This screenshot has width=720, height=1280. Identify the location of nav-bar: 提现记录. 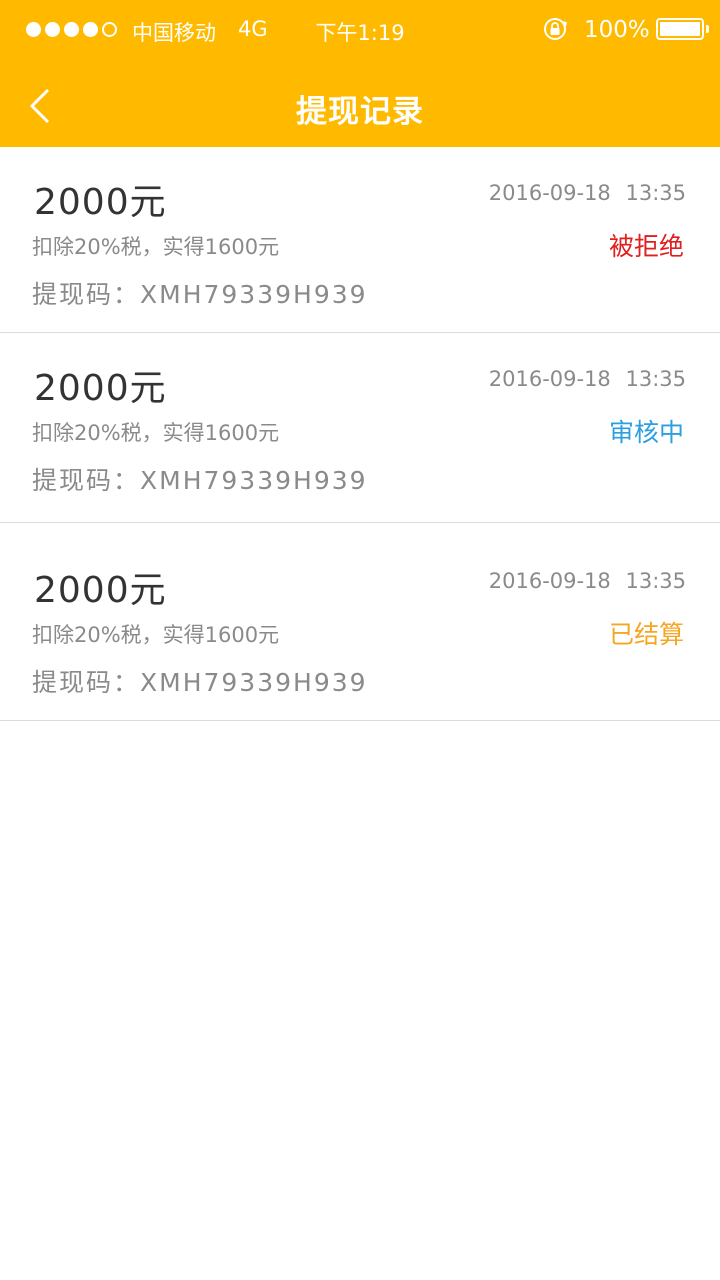
(360, 103).